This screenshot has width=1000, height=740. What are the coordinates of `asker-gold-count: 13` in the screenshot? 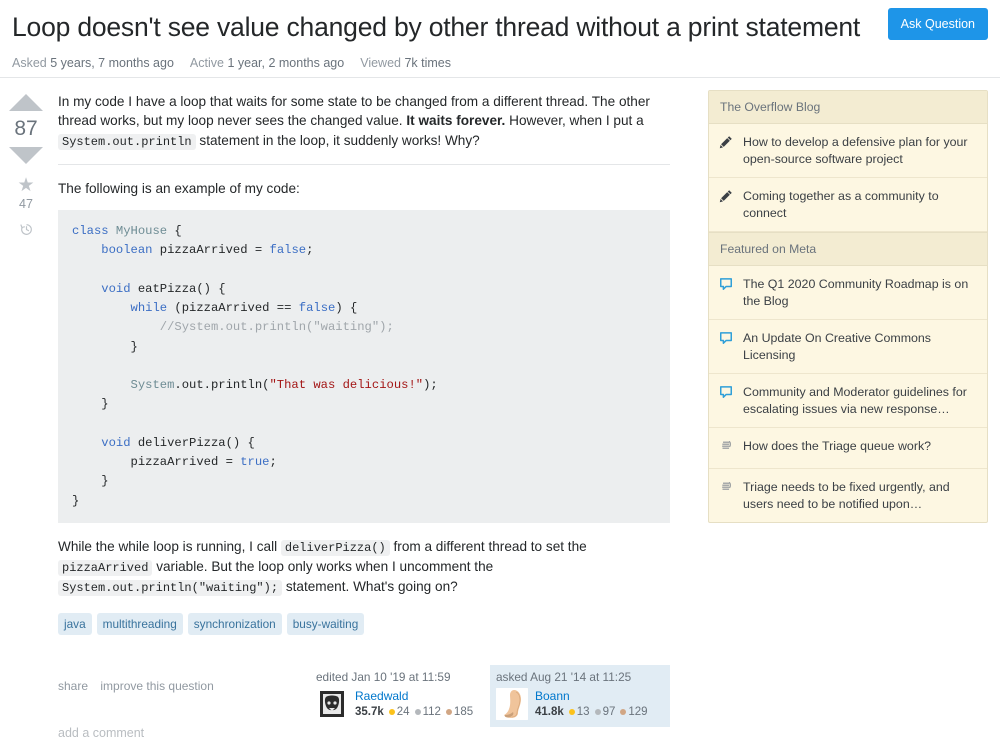 It's located at (583, 712).